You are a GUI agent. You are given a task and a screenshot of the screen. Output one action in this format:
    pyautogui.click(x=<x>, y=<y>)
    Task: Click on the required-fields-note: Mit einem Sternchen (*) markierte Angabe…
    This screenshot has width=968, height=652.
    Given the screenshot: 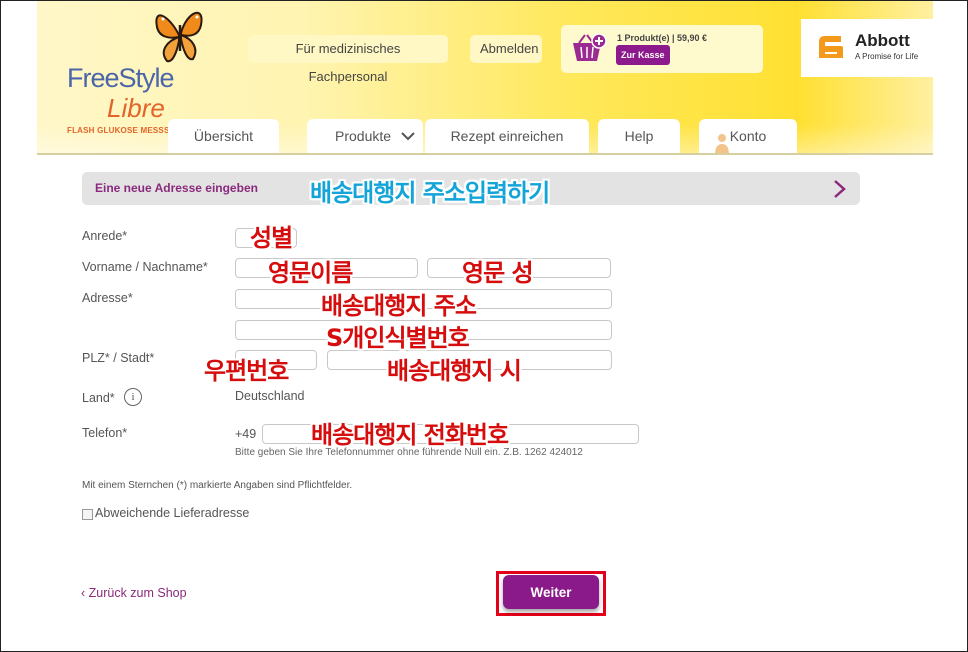 What is the action you would take?
    pyautogui.click(x=217, y=485)
    